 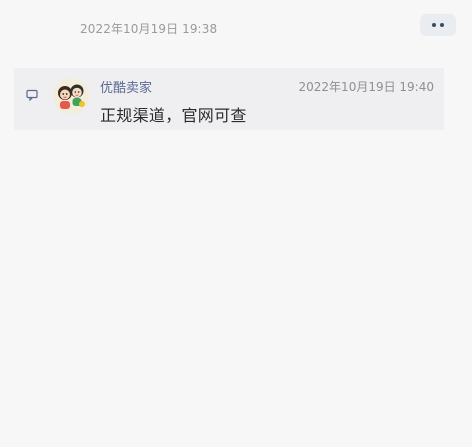 I want to click on avatar, so click(x=71, y=96).